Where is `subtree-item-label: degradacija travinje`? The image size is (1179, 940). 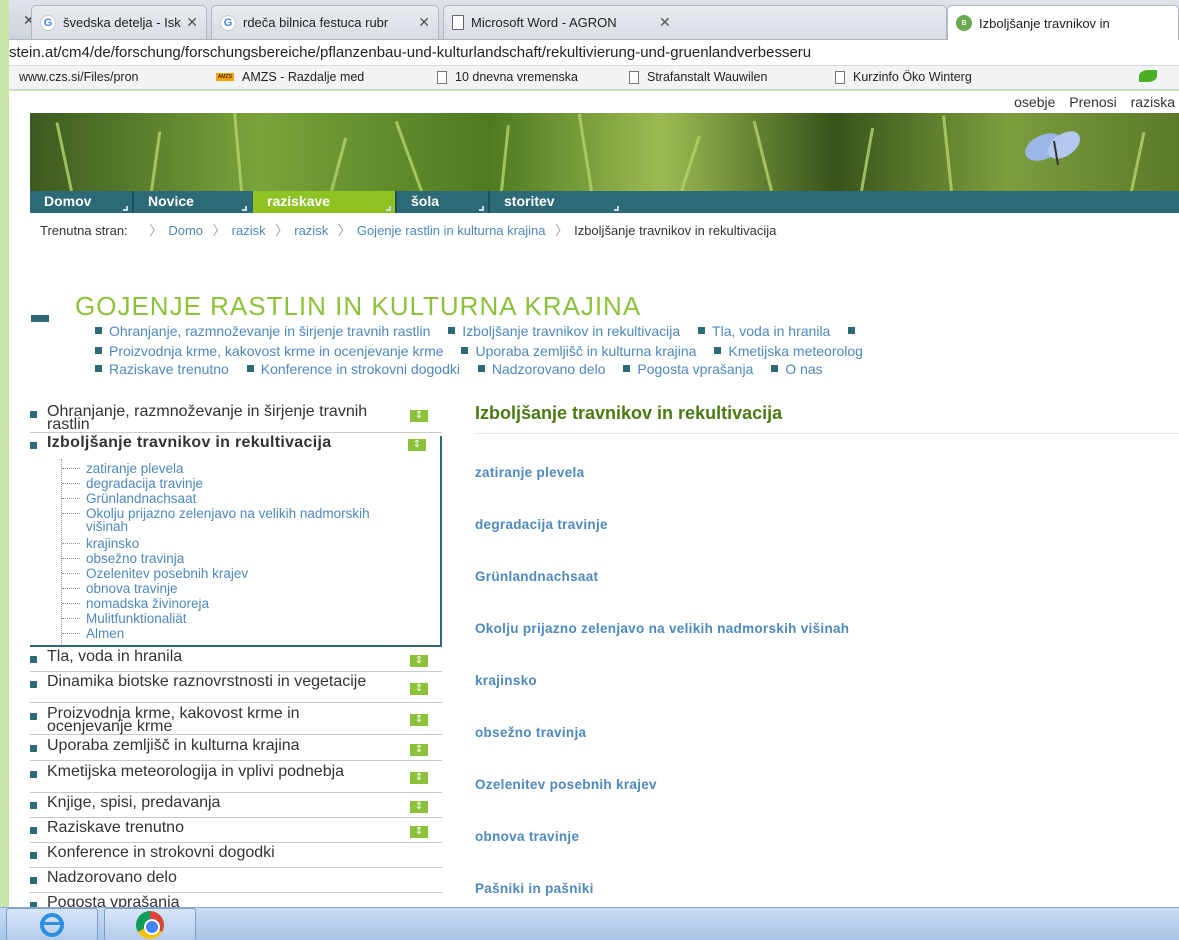 subtree-item-label: degradacija travinje is located at coordinates (144, 484).